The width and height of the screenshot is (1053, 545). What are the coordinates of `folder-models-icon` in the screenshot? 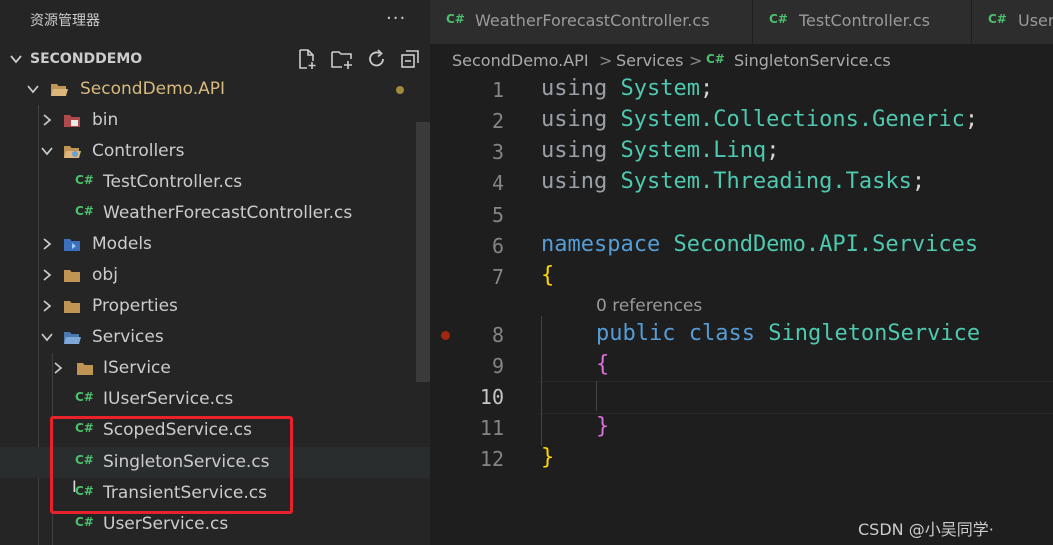 It's located at (72, 245).